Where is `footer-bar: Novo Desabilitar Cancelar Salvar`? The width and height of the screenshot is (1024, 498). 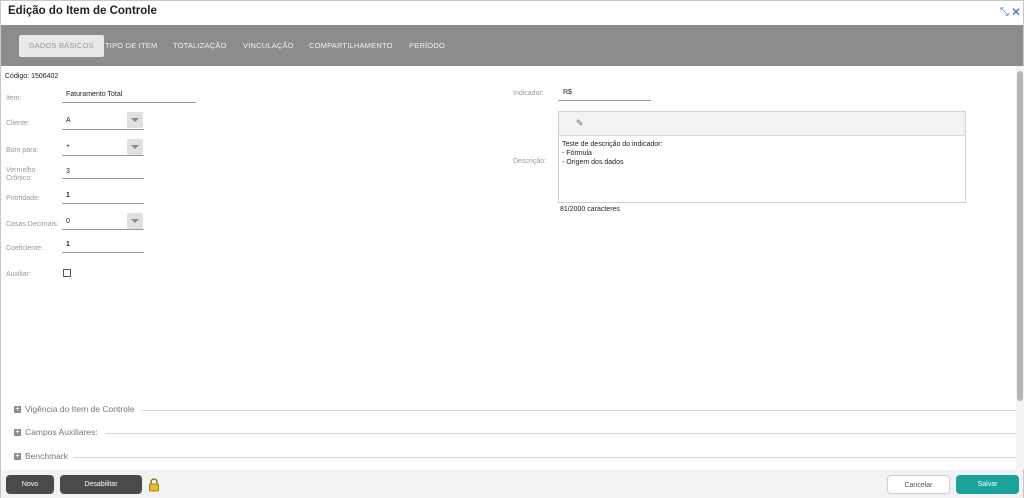
footer-bar: Novo Desabilitar Cancelar Salvar is located at coordinates (512, 484).